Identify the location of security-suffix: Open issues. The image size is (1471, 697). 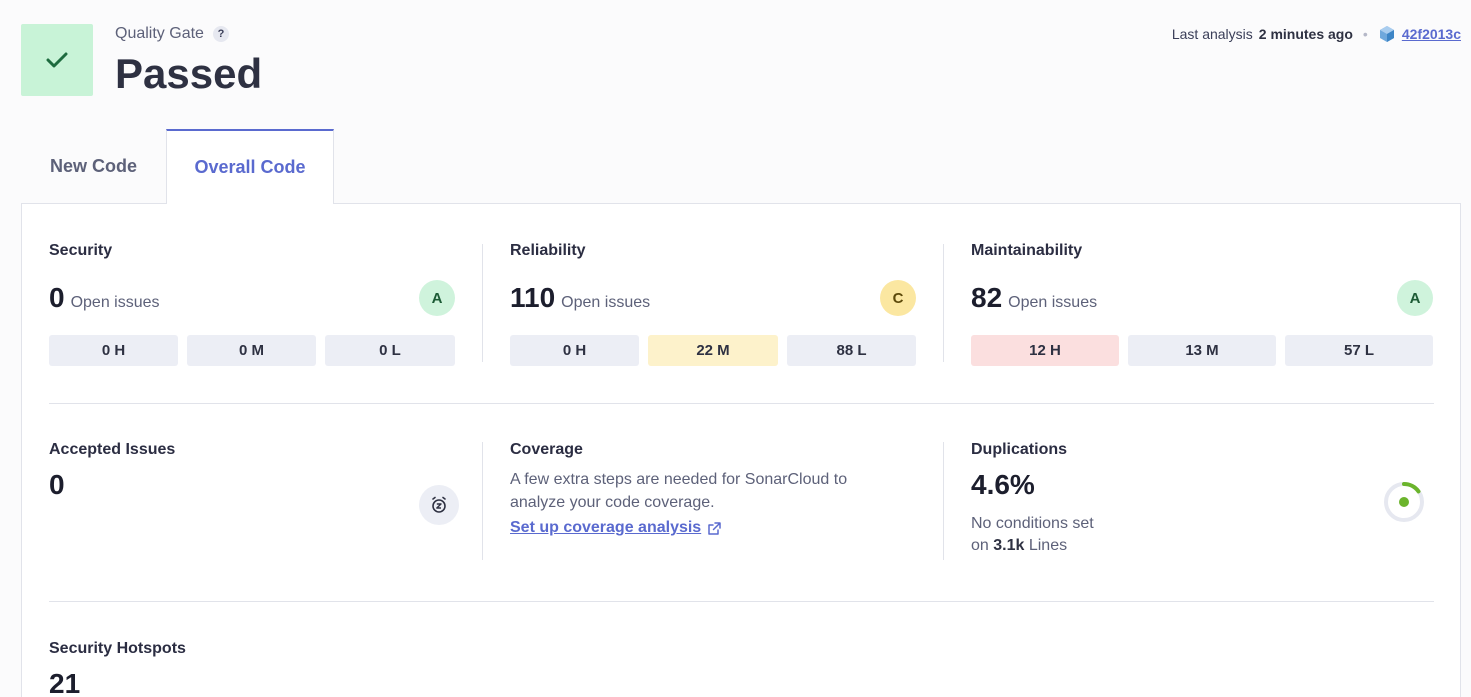
(115, 302).